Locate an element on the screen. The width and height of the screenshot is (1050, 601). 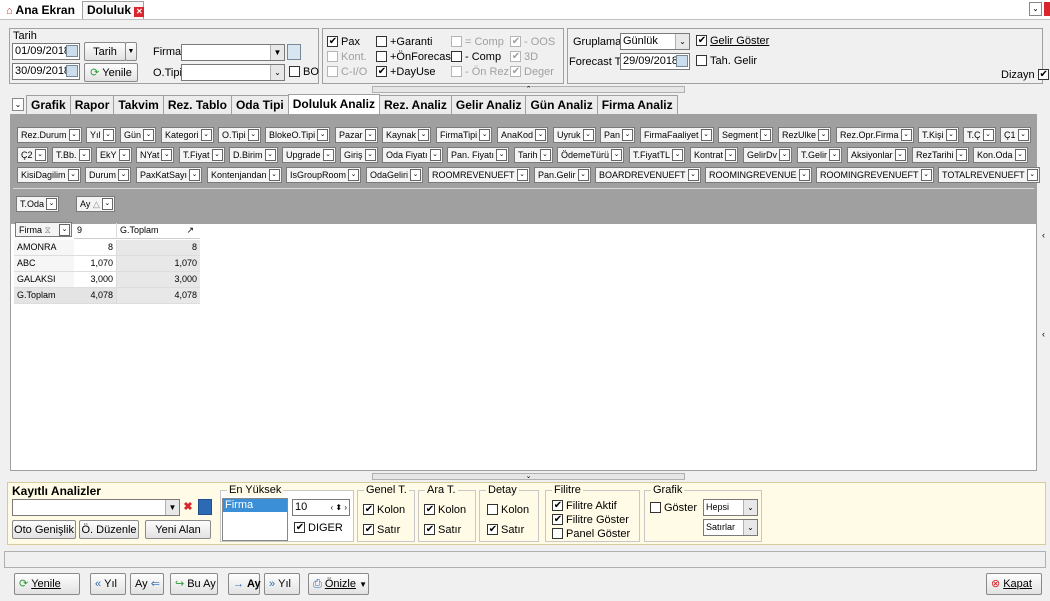
option-checkbox: - Comp is located at coordinates (481, 56).